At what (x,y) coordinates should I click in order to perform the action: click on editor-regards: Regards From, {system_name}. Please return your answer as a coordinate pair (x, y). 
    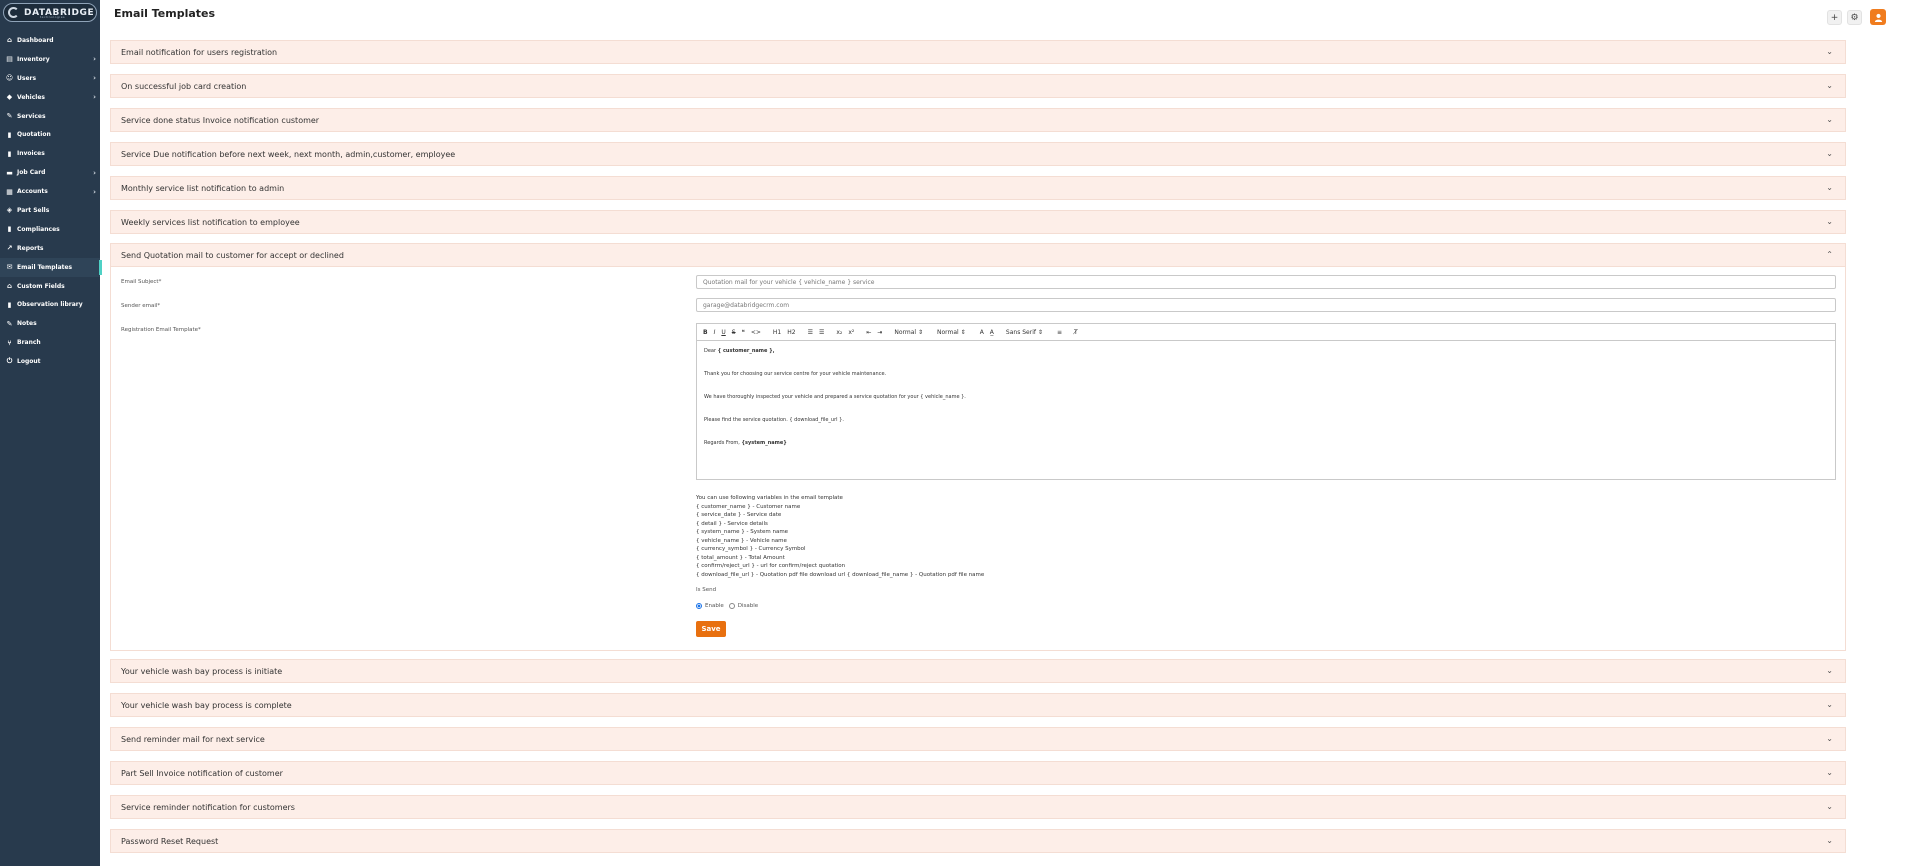
    Looking at the image, I should click on (745, 443).